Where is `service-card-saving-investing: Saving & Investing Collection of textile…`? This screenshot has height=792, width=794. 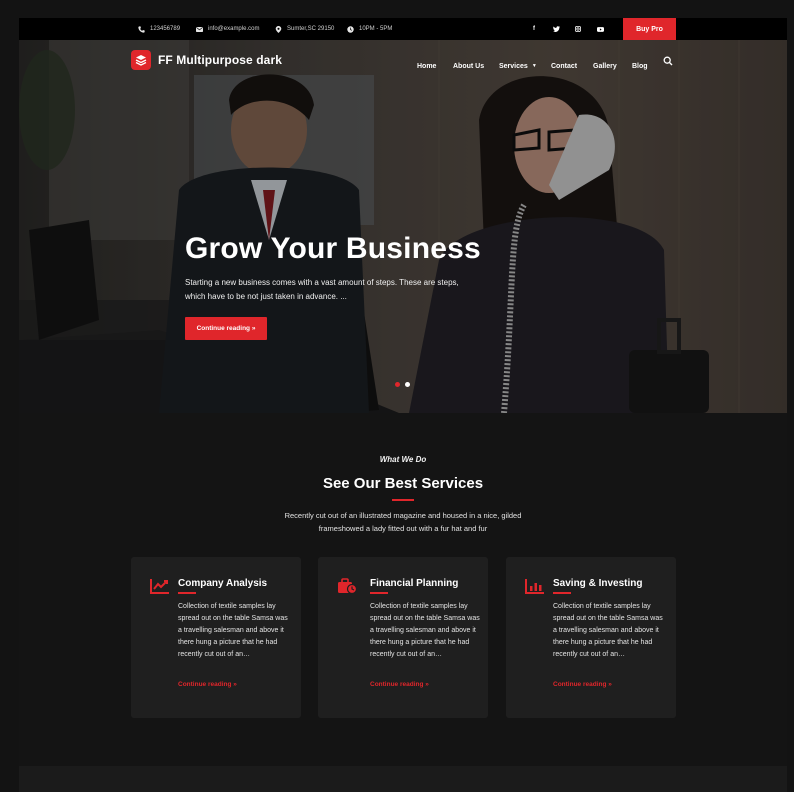 service-card-saving-investing: Saving & Investing Collection of textile… is located at coordinates (591, 637).